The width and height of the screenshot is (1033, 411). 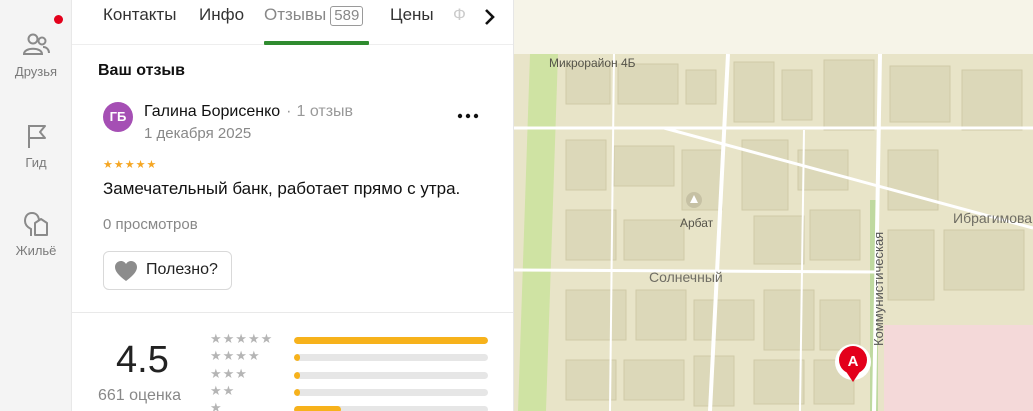 What do you see at coordinates (182, 269) in the screenshot?
I see `useful-label: Полезно?` at bounding box center [182, 269].